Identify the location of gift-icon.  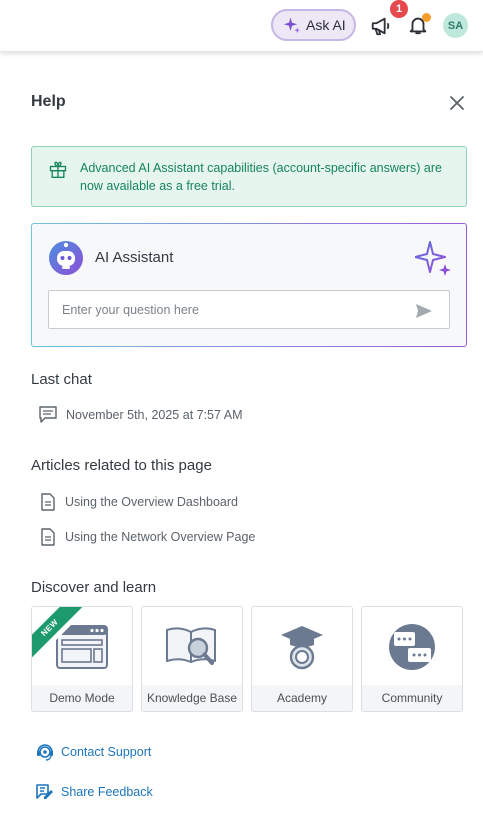
(58, 169).